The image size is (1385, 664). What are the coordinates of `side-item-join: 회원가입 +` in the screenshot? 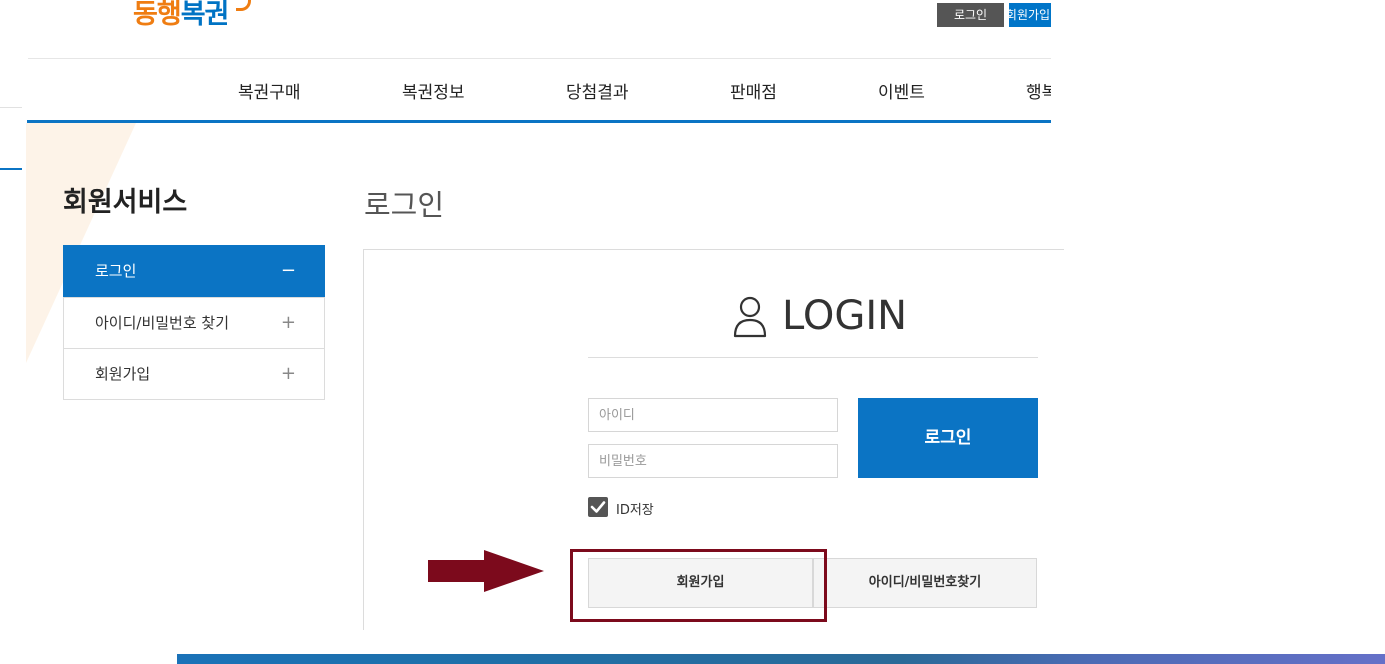 It's located at (194, 373).